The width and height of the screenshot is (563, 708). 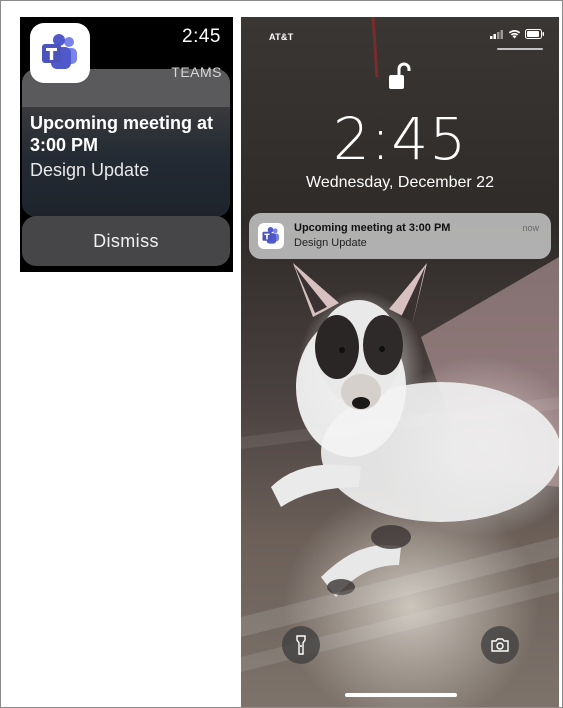 I want to click on phone-notification-subtitle: Design Update, so click(x=330, y=243).